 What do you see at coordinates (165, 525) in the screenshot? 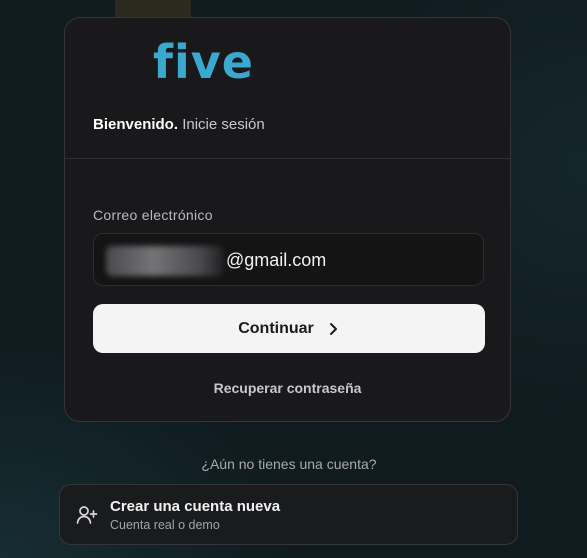
I see `create-account-subtitle: Cuenta real o demo` at bounding box center [165, 525].